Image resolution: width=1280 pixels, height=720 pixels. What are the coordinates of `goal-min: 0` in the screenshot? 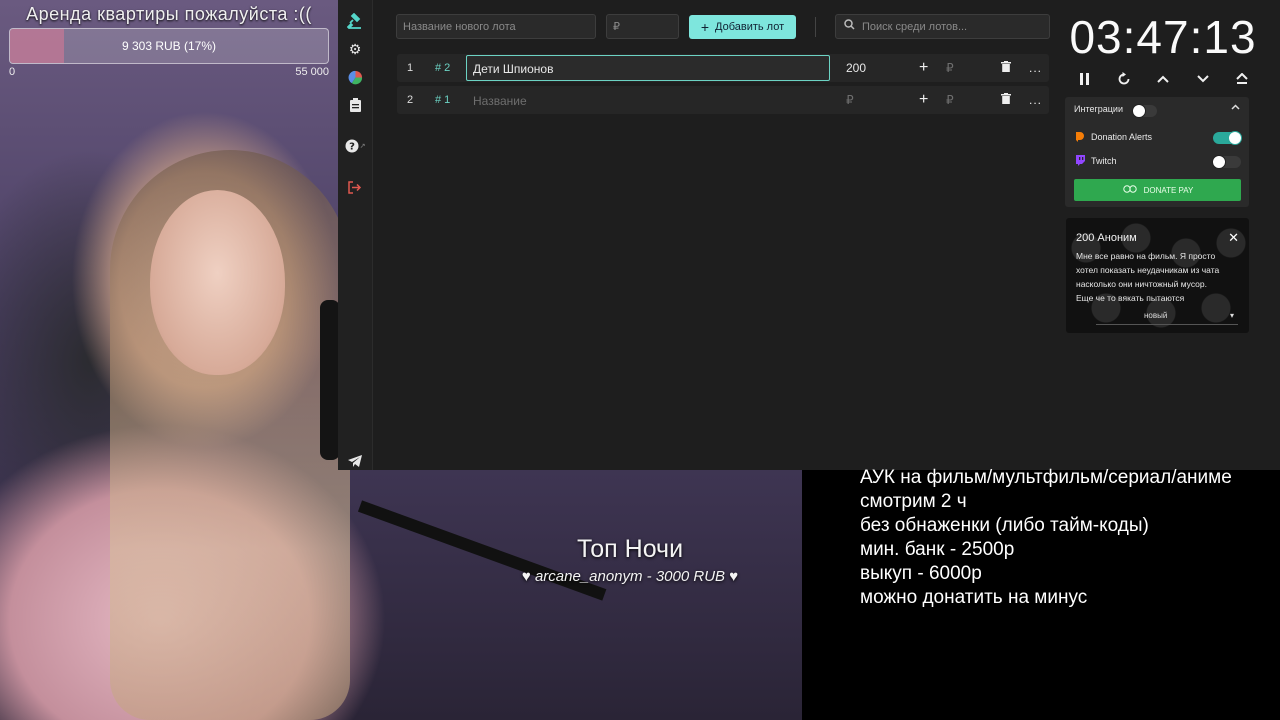 It's located at (12, 72).